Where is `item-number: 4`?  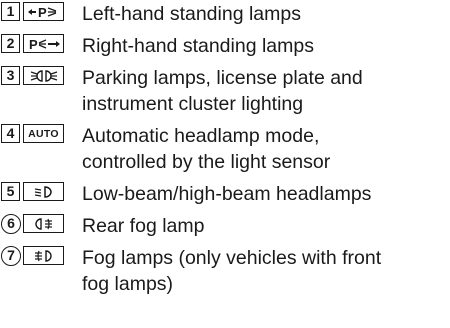 item-number: 4 is located at coordinates (10, 133).